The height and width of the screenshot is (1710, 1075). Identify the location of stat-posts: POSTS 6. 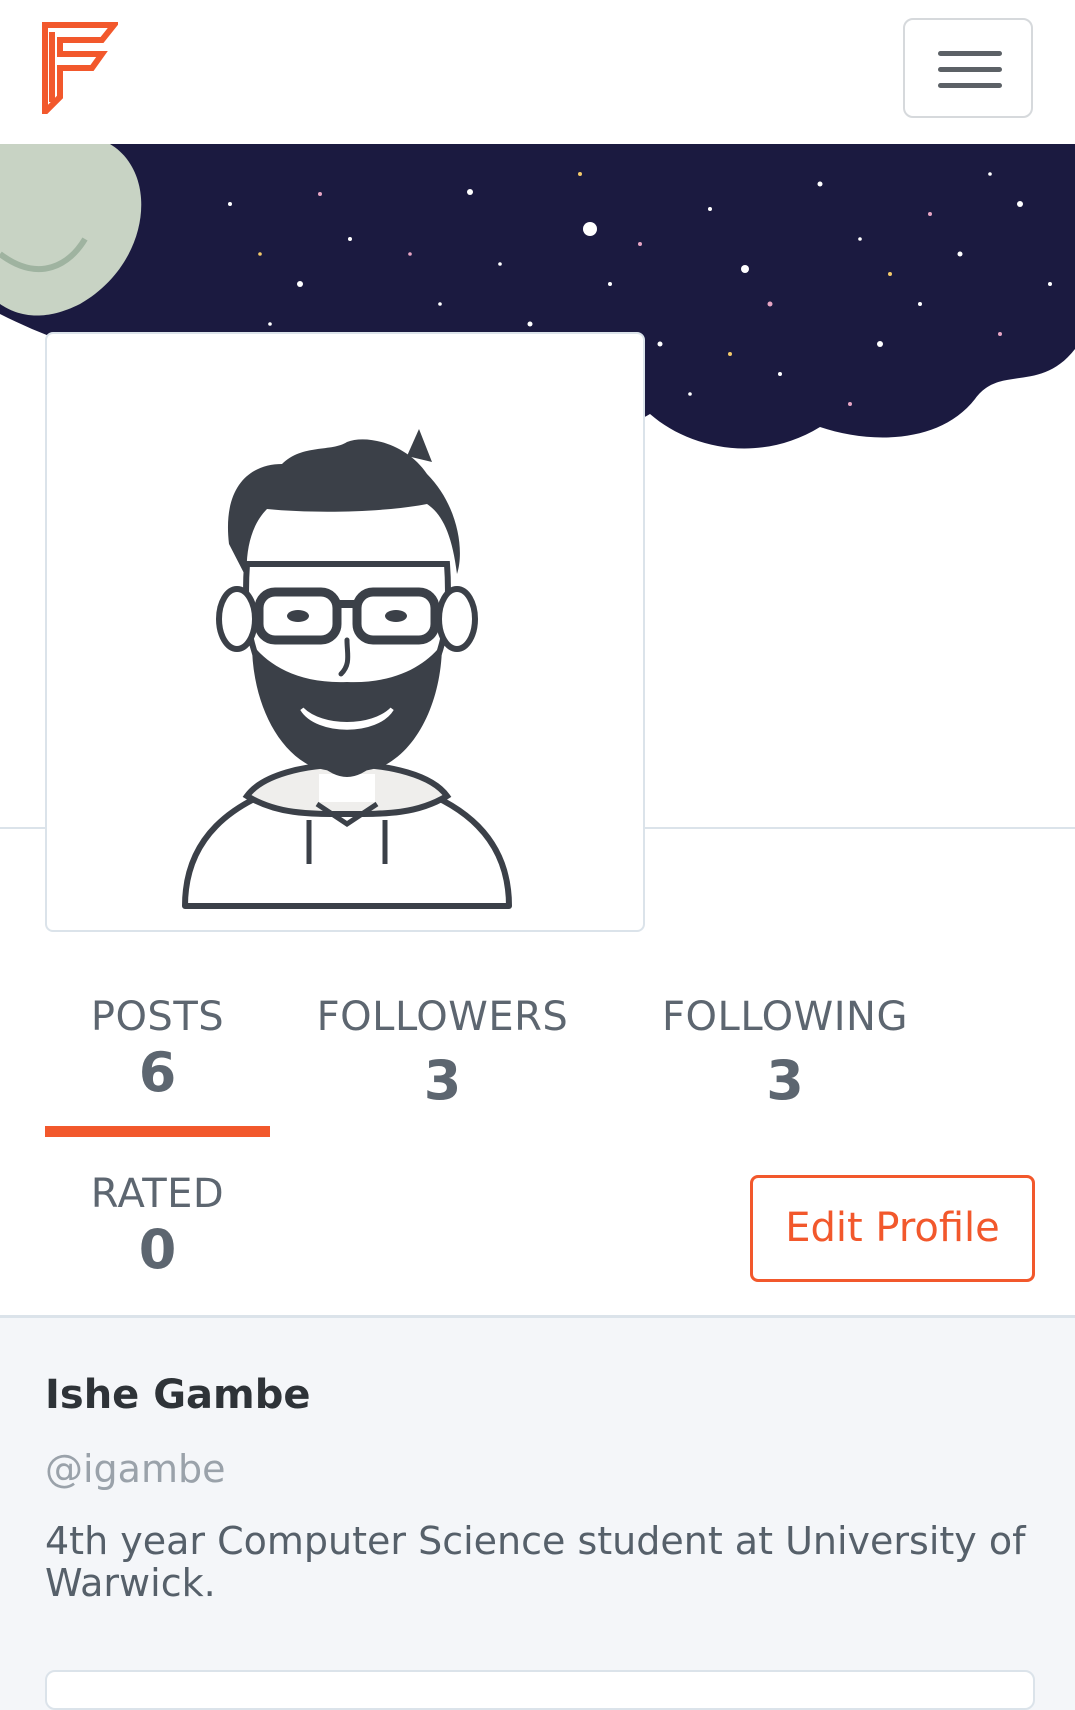
(157, 1047).